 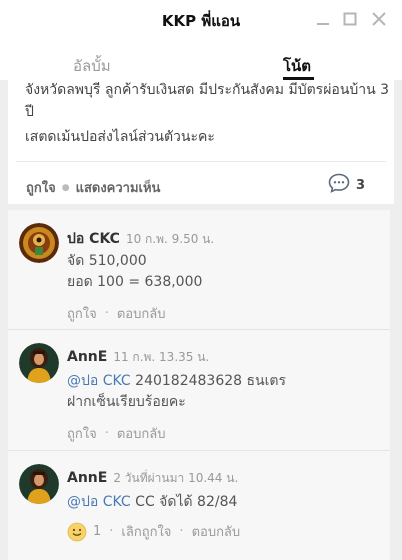 What do you see at coordinates (161, 357) in the screenshot?
I see `comment-time: 11 ก.พ. 13.35 น.` at bounding box center [161, 357].